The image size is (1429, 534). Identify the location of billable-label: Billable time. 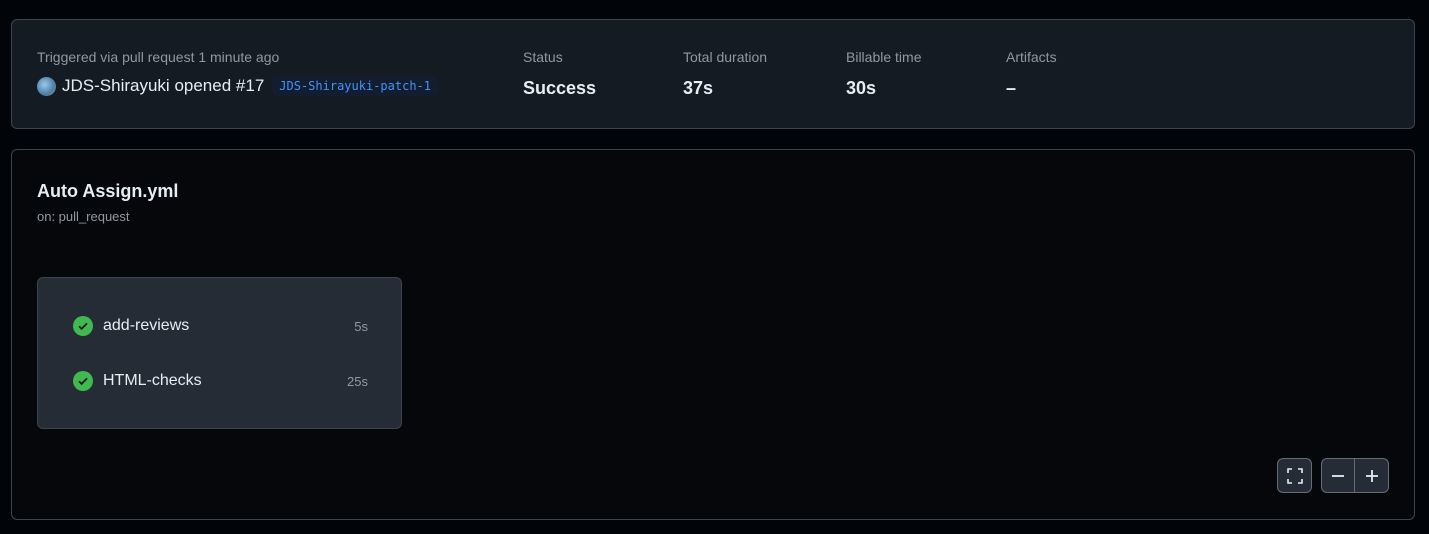
(884, 57).